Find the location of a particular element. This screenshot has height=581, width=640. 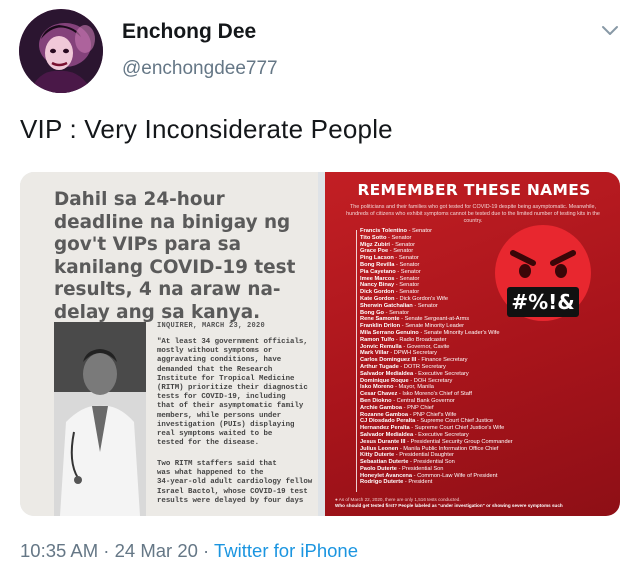

poster-role: - Dick Gordon's Wife is located at coordinates (421, 298).